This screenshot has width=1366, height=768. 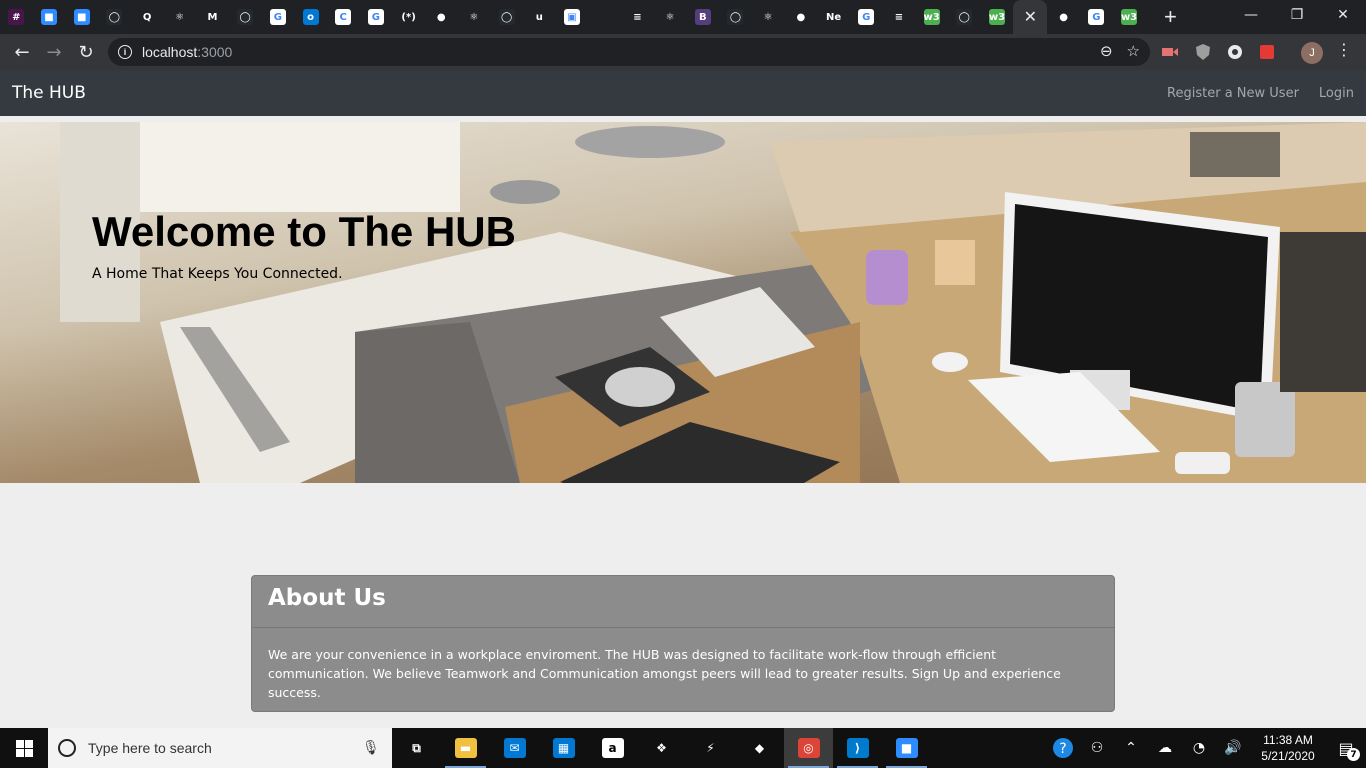 What do you see at coordinates (22, 52) in the screenshot?
I see `back-button: ←` at bounding box center [22, 52].